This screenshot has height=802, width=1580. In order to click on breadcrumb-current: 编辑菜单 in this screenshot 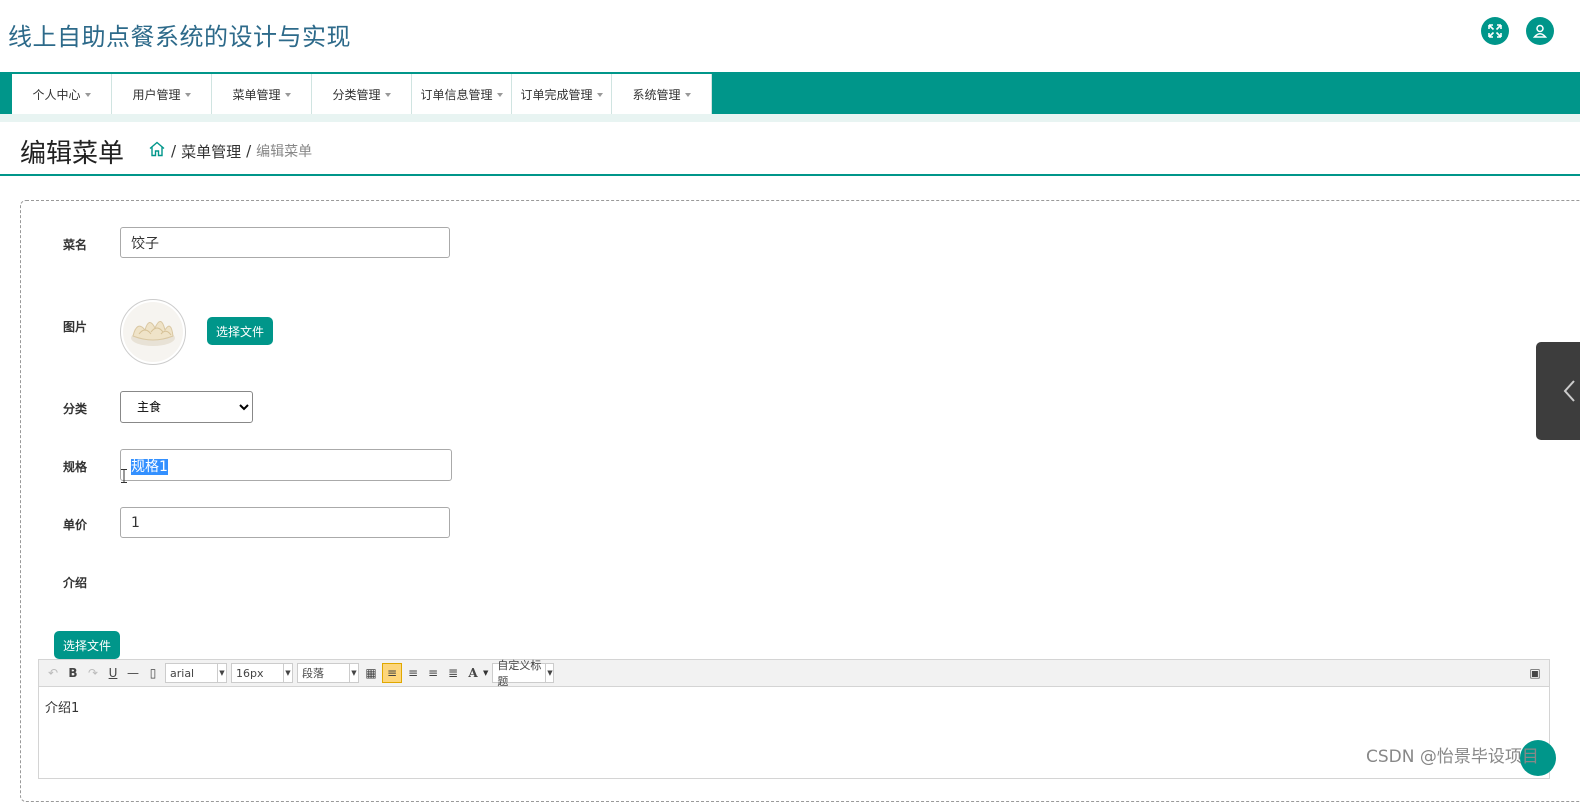, I will do `click(284, 152)`.